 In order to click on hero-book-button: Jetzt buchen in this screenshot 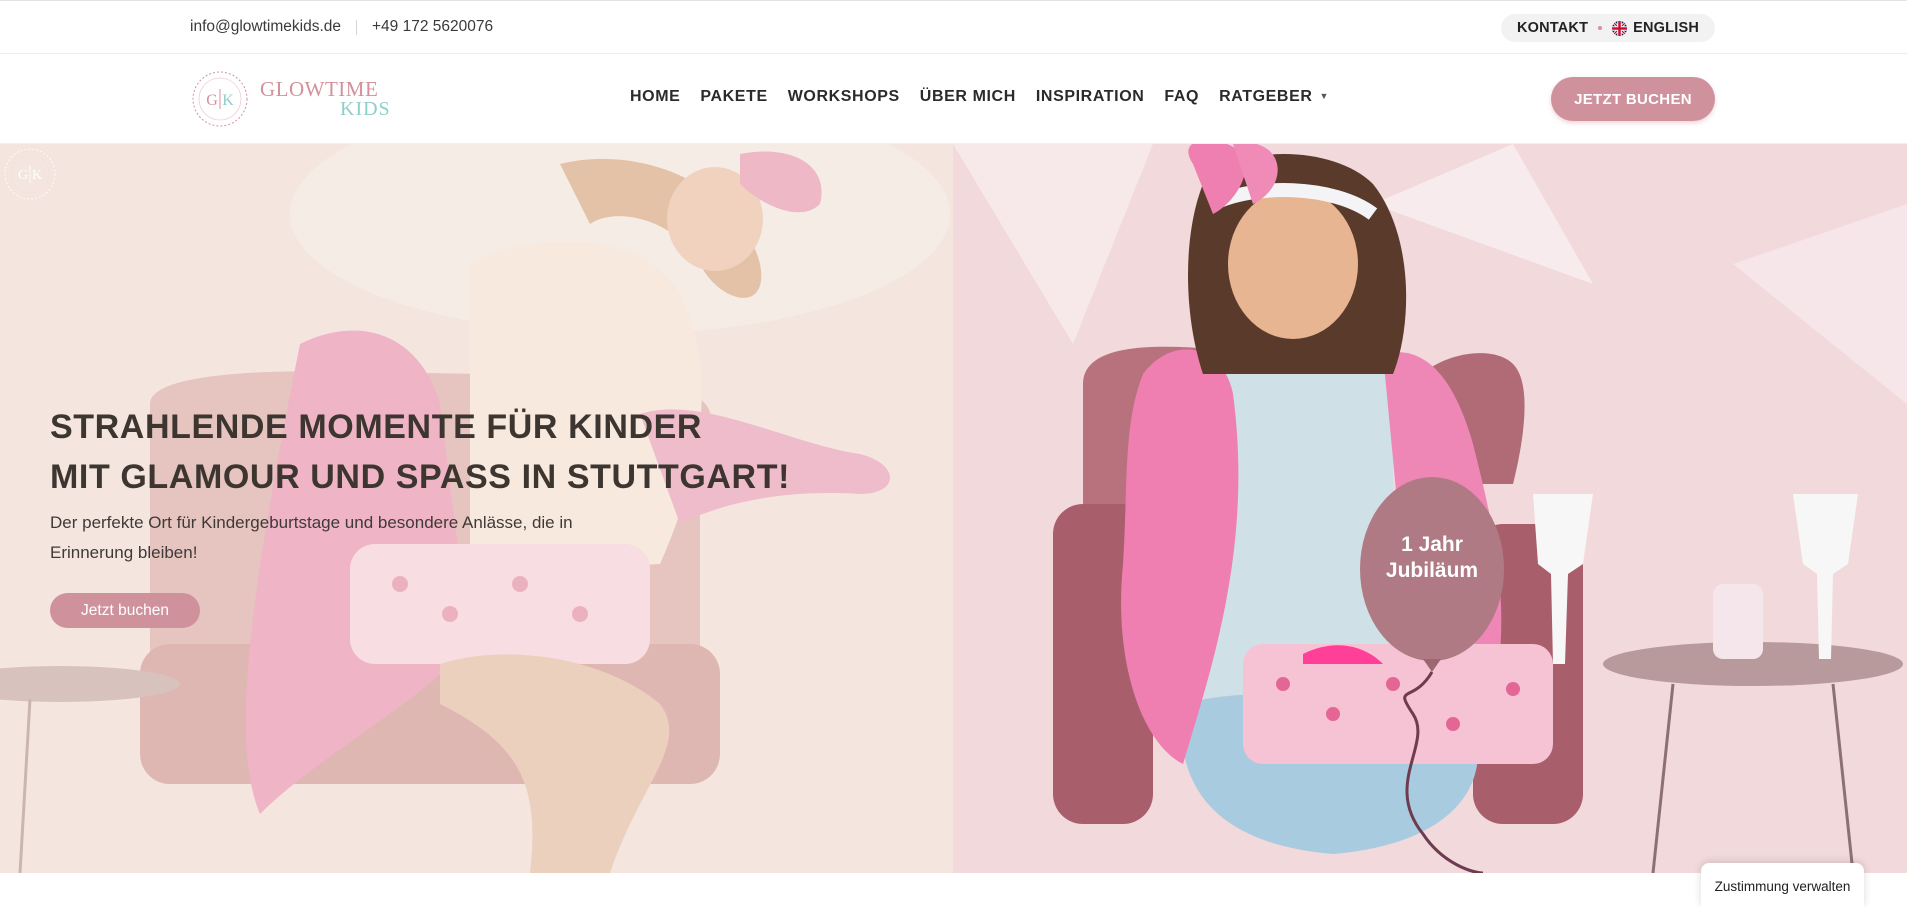, I will do `click(125, 610)`.